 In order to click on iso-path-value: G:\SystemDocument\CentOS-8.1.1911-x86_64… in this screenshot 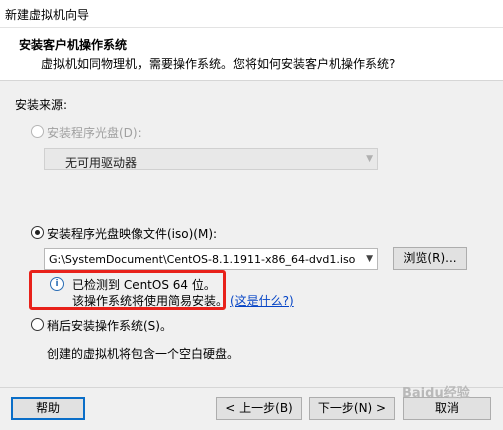, I will do `click(202, 259)`.